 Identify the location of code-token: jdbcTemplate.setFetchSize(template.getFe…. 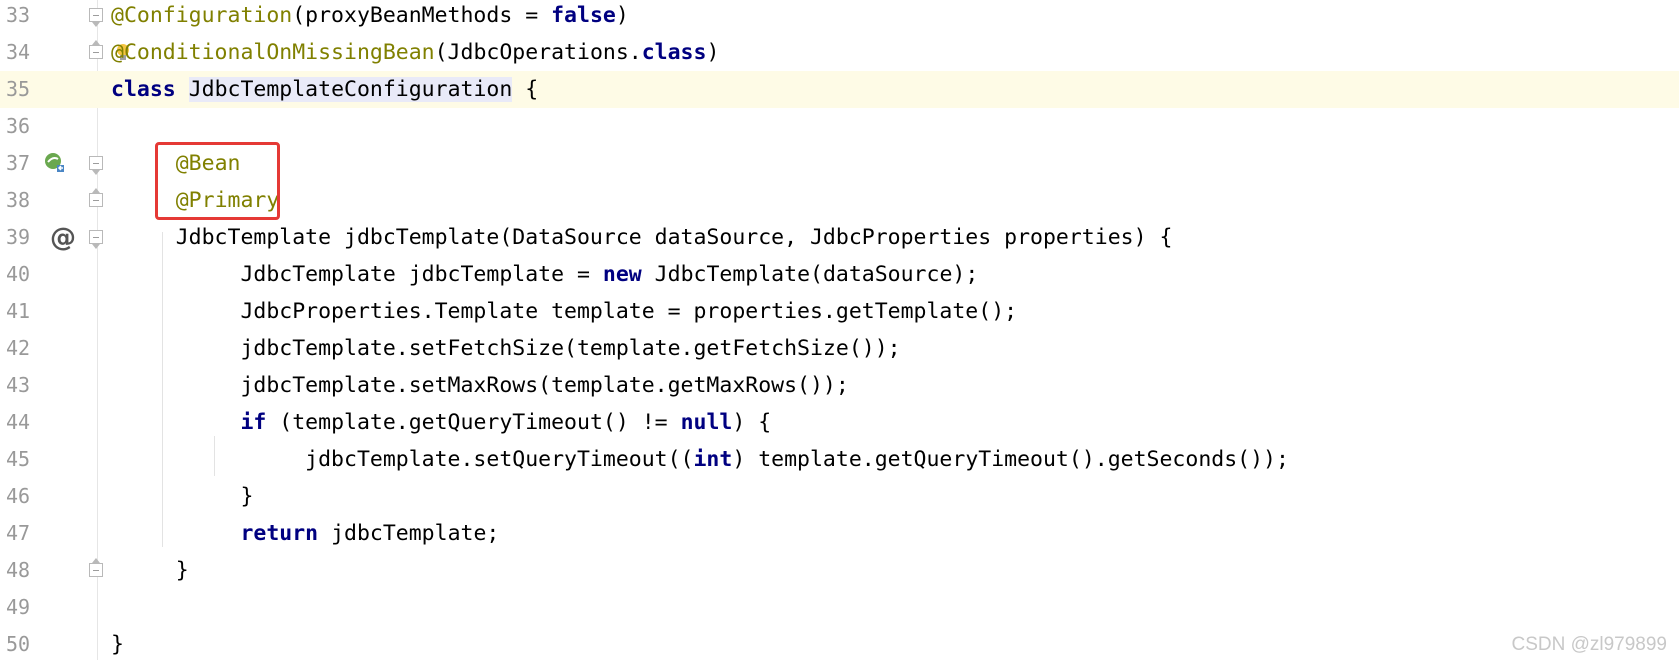
(506, 348).